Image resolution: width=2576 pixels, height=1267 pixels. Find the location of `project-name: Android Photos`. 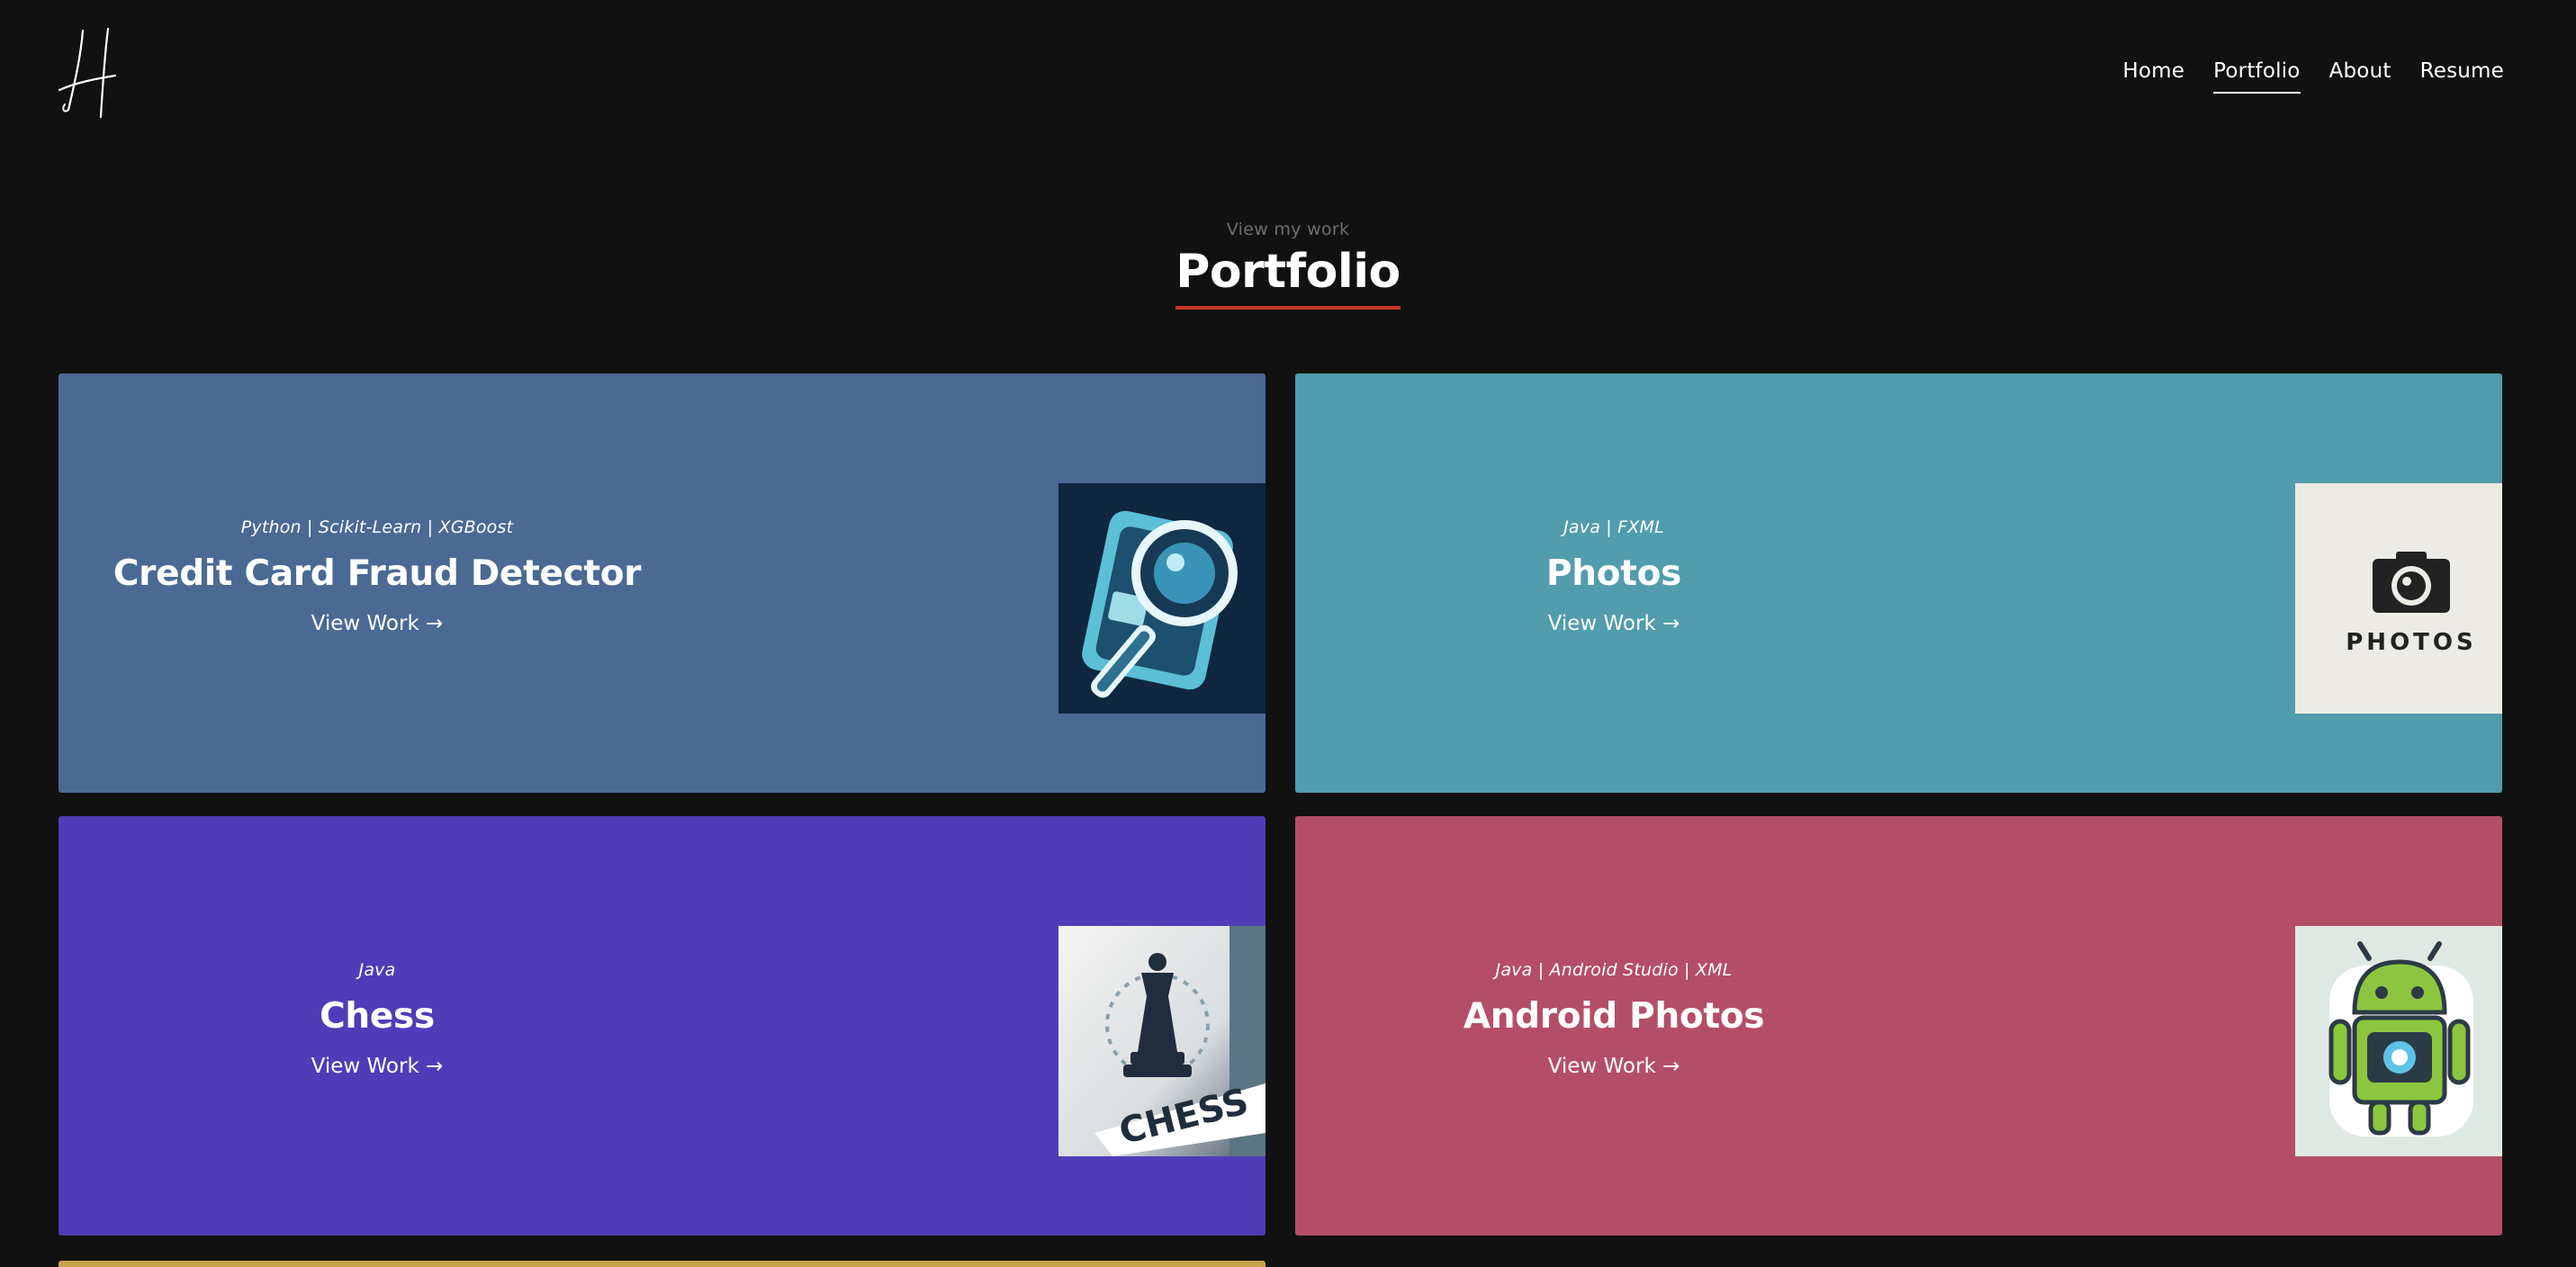

project-name: Android Photos is located at coordinates (1614, 1017).